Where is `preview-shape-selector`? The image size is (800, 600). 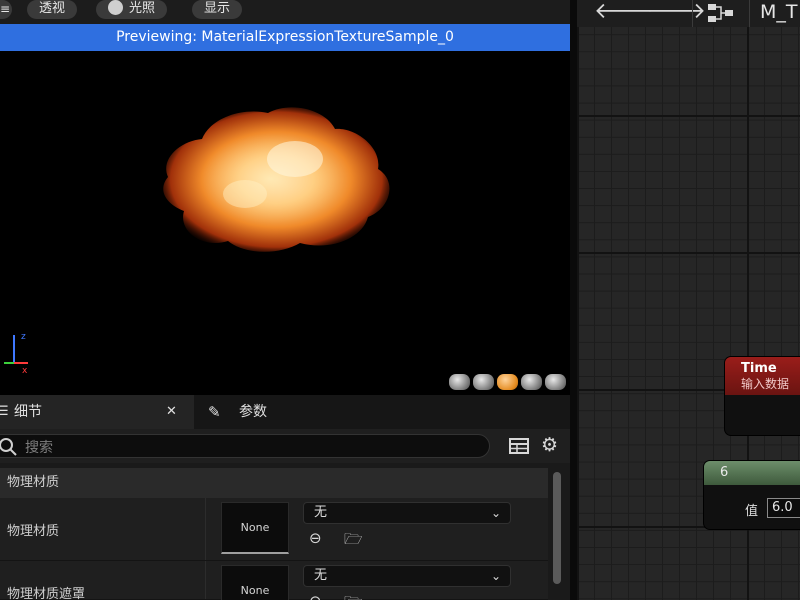
preview-shape-selector is located at coordinates (507, 383).